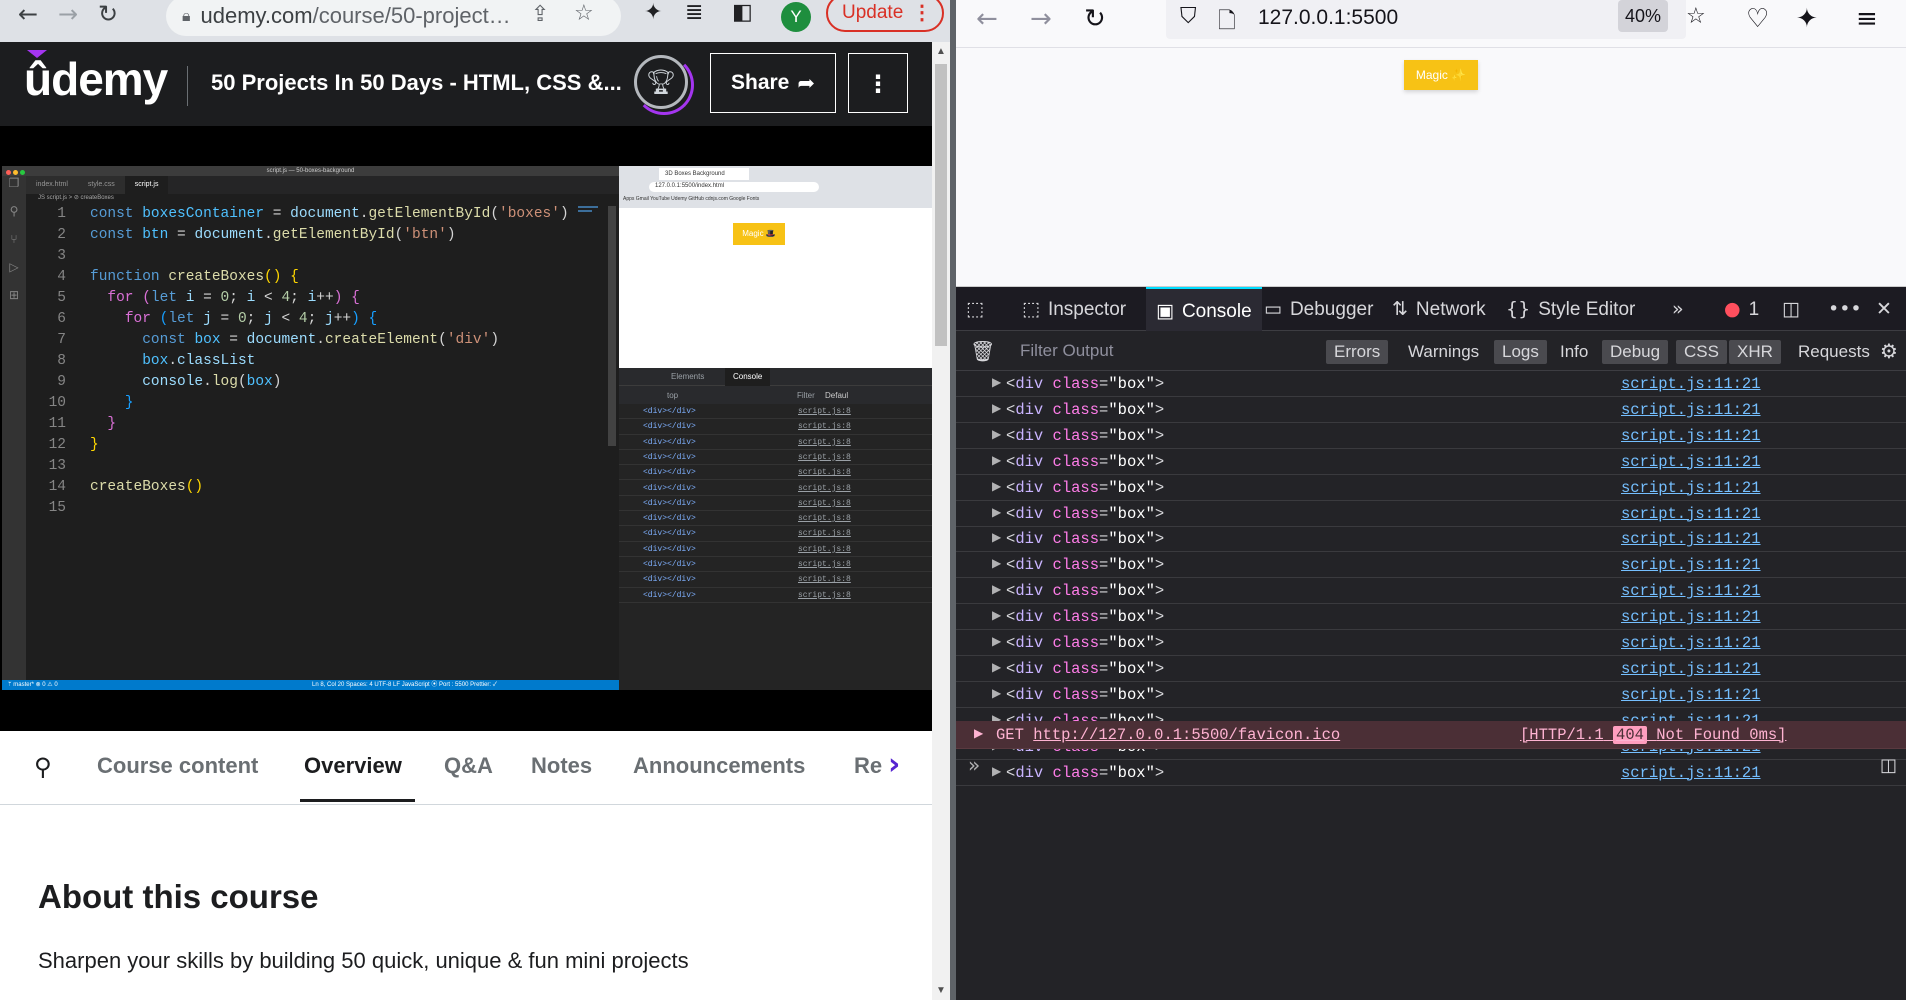 Image resolution: width=1906 pixels, height=1000 pixels. Describe the element at coordinates (1791, 309) in the screenshot. I see `dock-icon: ◫` at that location.